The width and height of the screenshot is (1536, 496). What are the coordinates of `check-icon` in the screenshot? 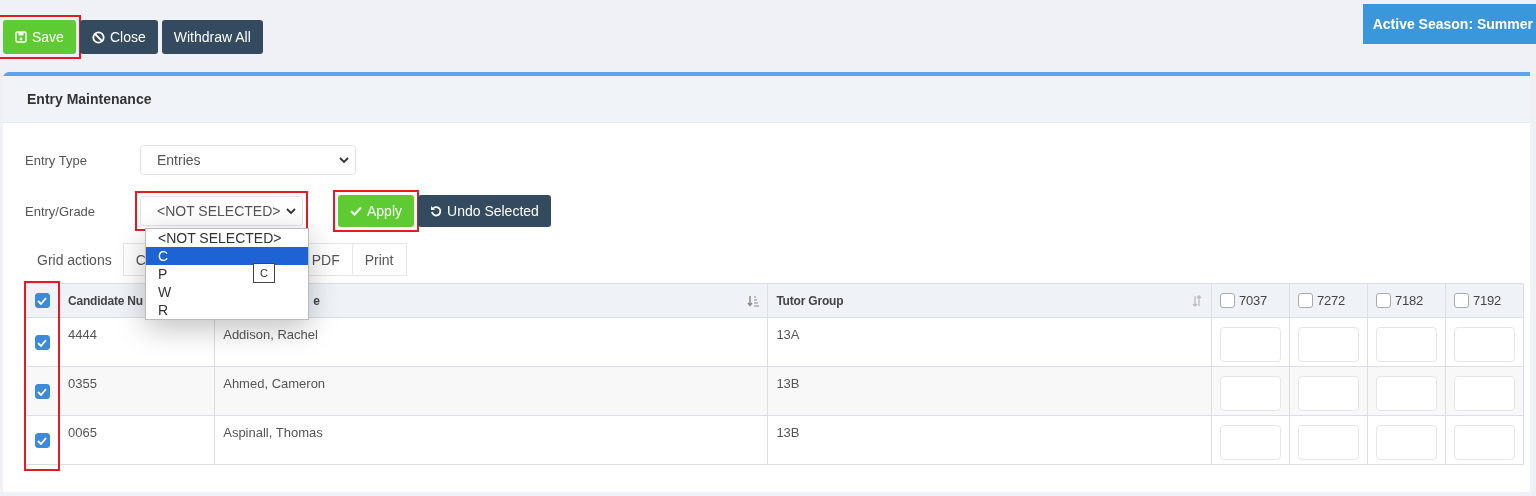 It's located at (356, 211).